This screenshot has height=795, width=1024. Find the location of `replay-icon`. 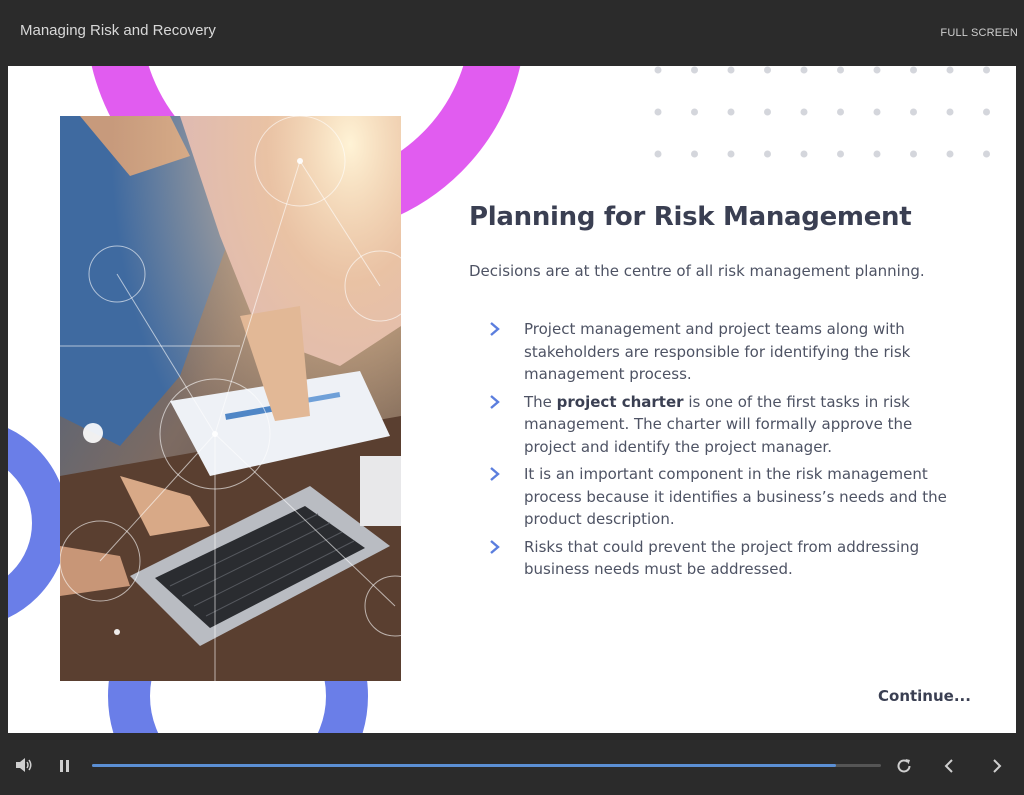

replay-icon is located at coordinates (904, 766).